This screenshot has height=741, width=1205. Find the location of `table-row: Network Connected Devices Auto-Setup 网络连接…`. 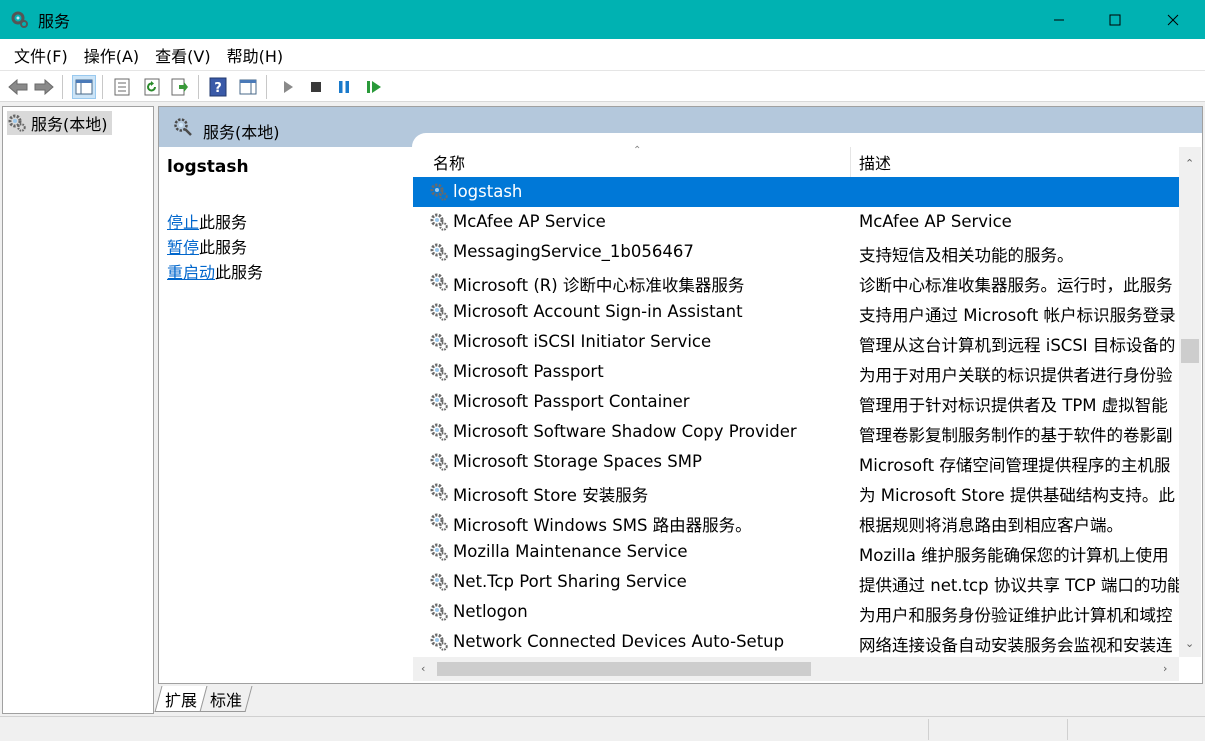

table-row: Network Connected Devices Auto-Setup 网络连接… is located at coordinates (796, 642).